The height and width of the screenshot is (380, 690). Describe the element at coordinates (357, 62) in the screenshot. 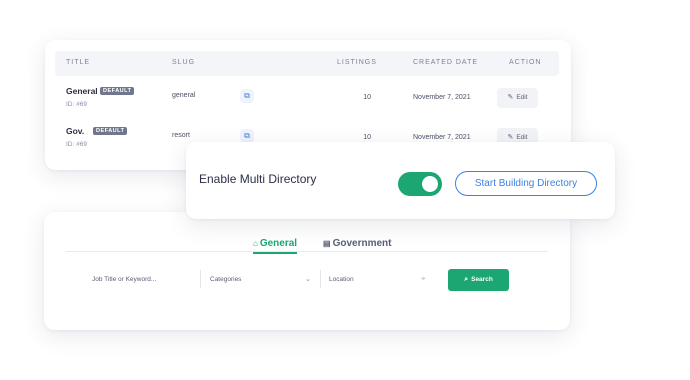

I see `header-listings: LISTINGS` at that location.